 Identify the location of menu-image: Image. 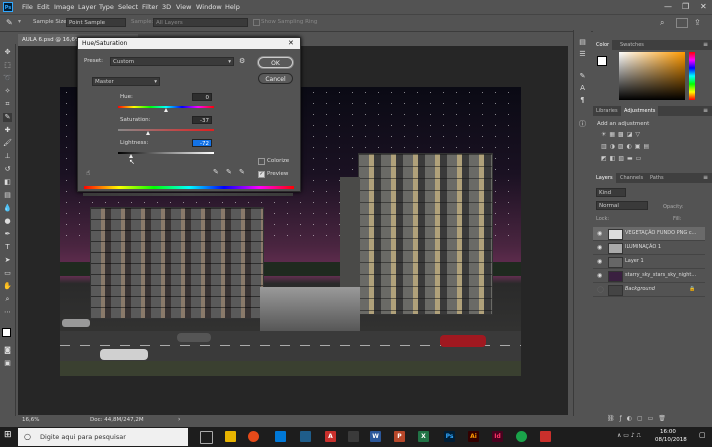
(64, 7).